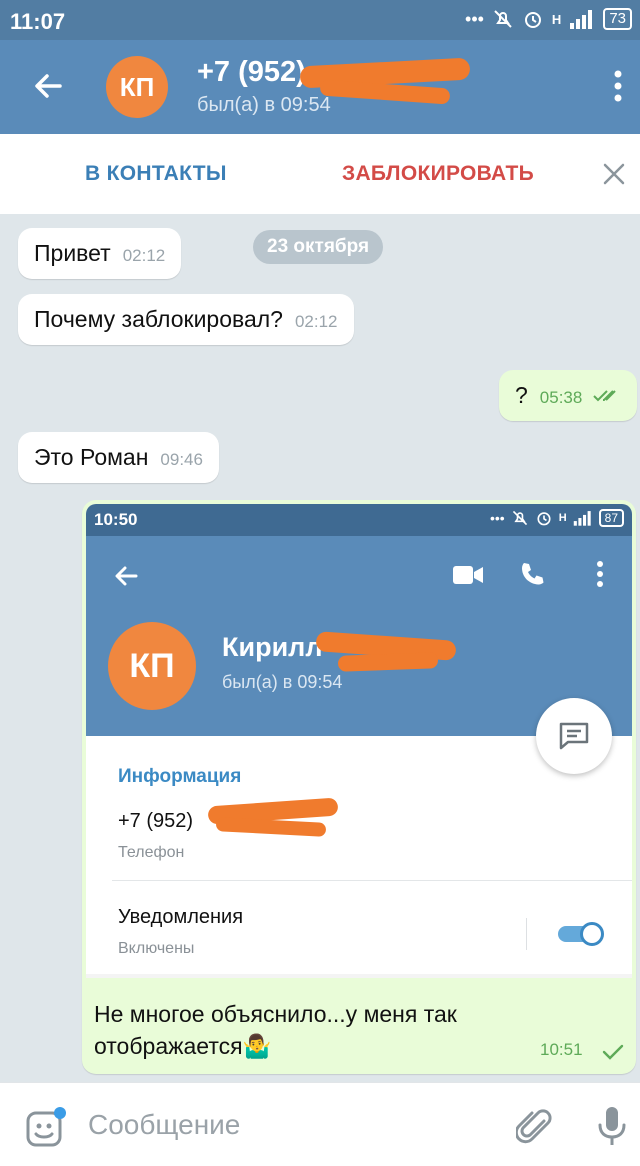 The image size is (640, 1166). What do you see at coordinates (359, 520) in the screenshot?
I see `screenshot-status-bar: 10:50 ••• H 87` at bounding box center [359, 520].